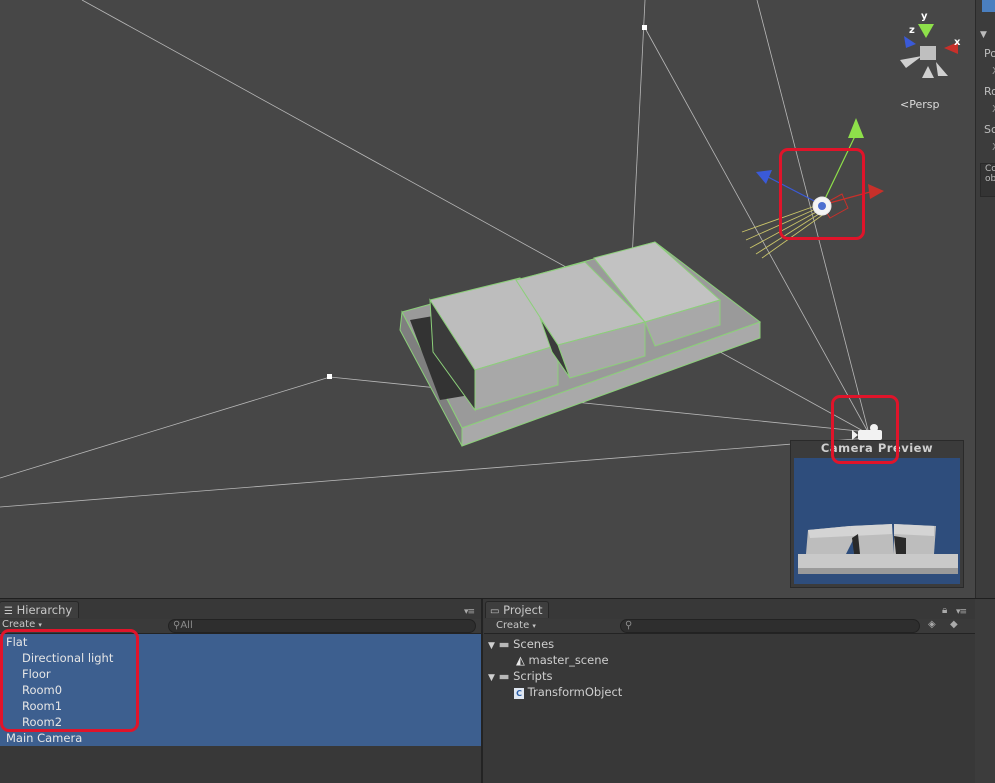 The width and height of the screenshot is (995, 783). I want to click on folder-scenes: ▼ ▬ Scenes, so click(521, 644).